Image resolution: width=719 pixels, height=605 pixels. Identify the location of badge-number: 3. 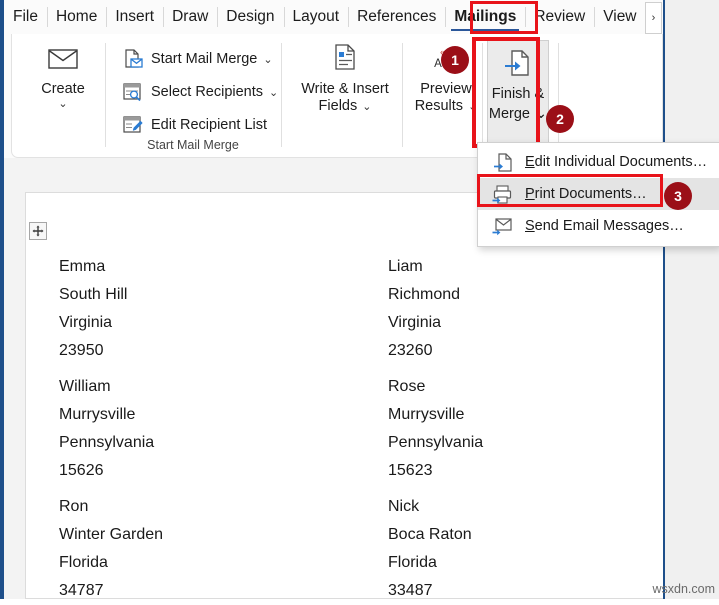
(678, 196).